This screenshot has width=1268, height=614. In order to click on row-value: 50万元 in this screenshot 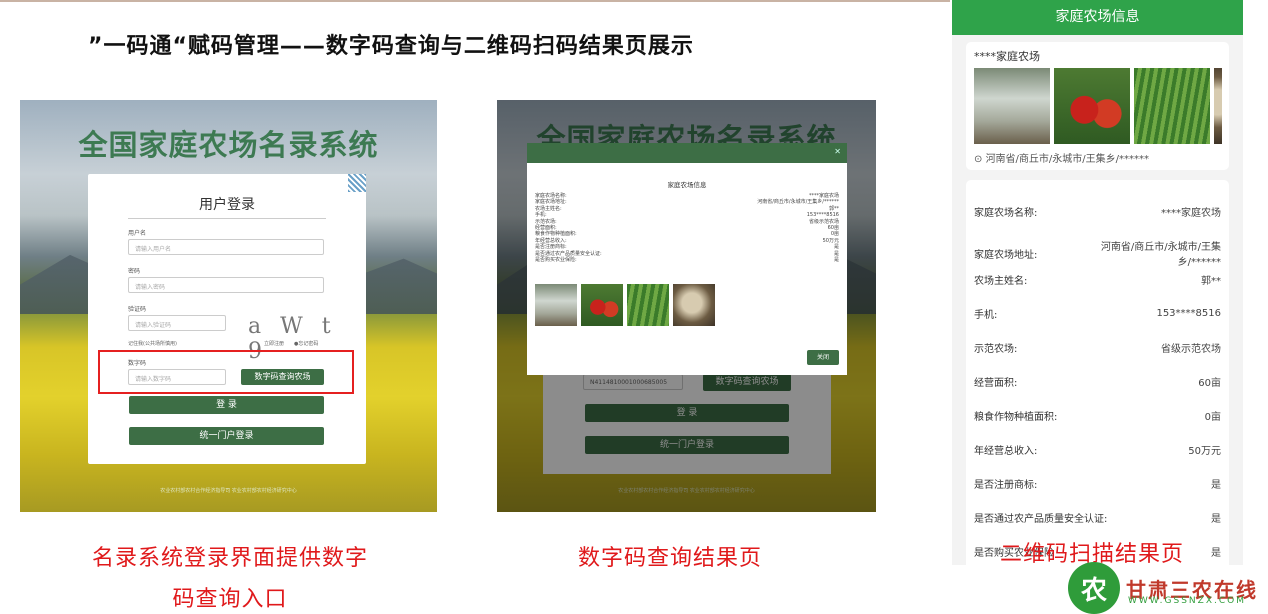, I will do `click(1204, 451)`.